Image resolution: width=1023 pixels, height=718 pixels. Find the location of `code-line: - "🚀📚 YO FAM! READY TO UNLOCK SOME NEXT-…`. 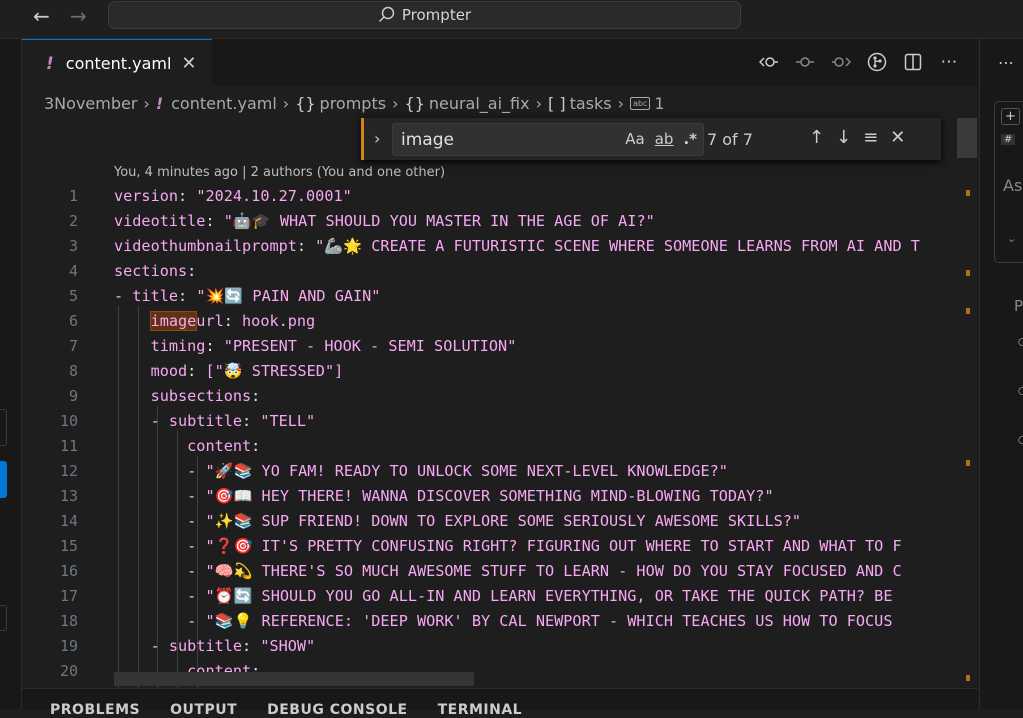

code-line: - "🚀📚 YO FAM! READY TO UNLOCK SOME NEXT-… is located at coordinates (545, 471).